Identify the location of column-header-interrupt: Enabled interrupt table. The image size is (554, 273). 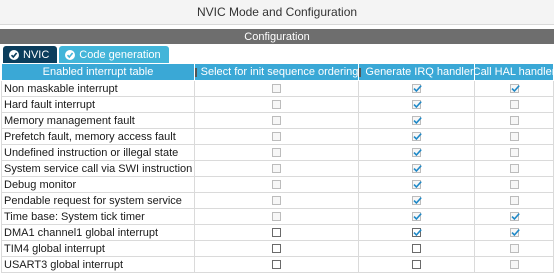
(98, 72).